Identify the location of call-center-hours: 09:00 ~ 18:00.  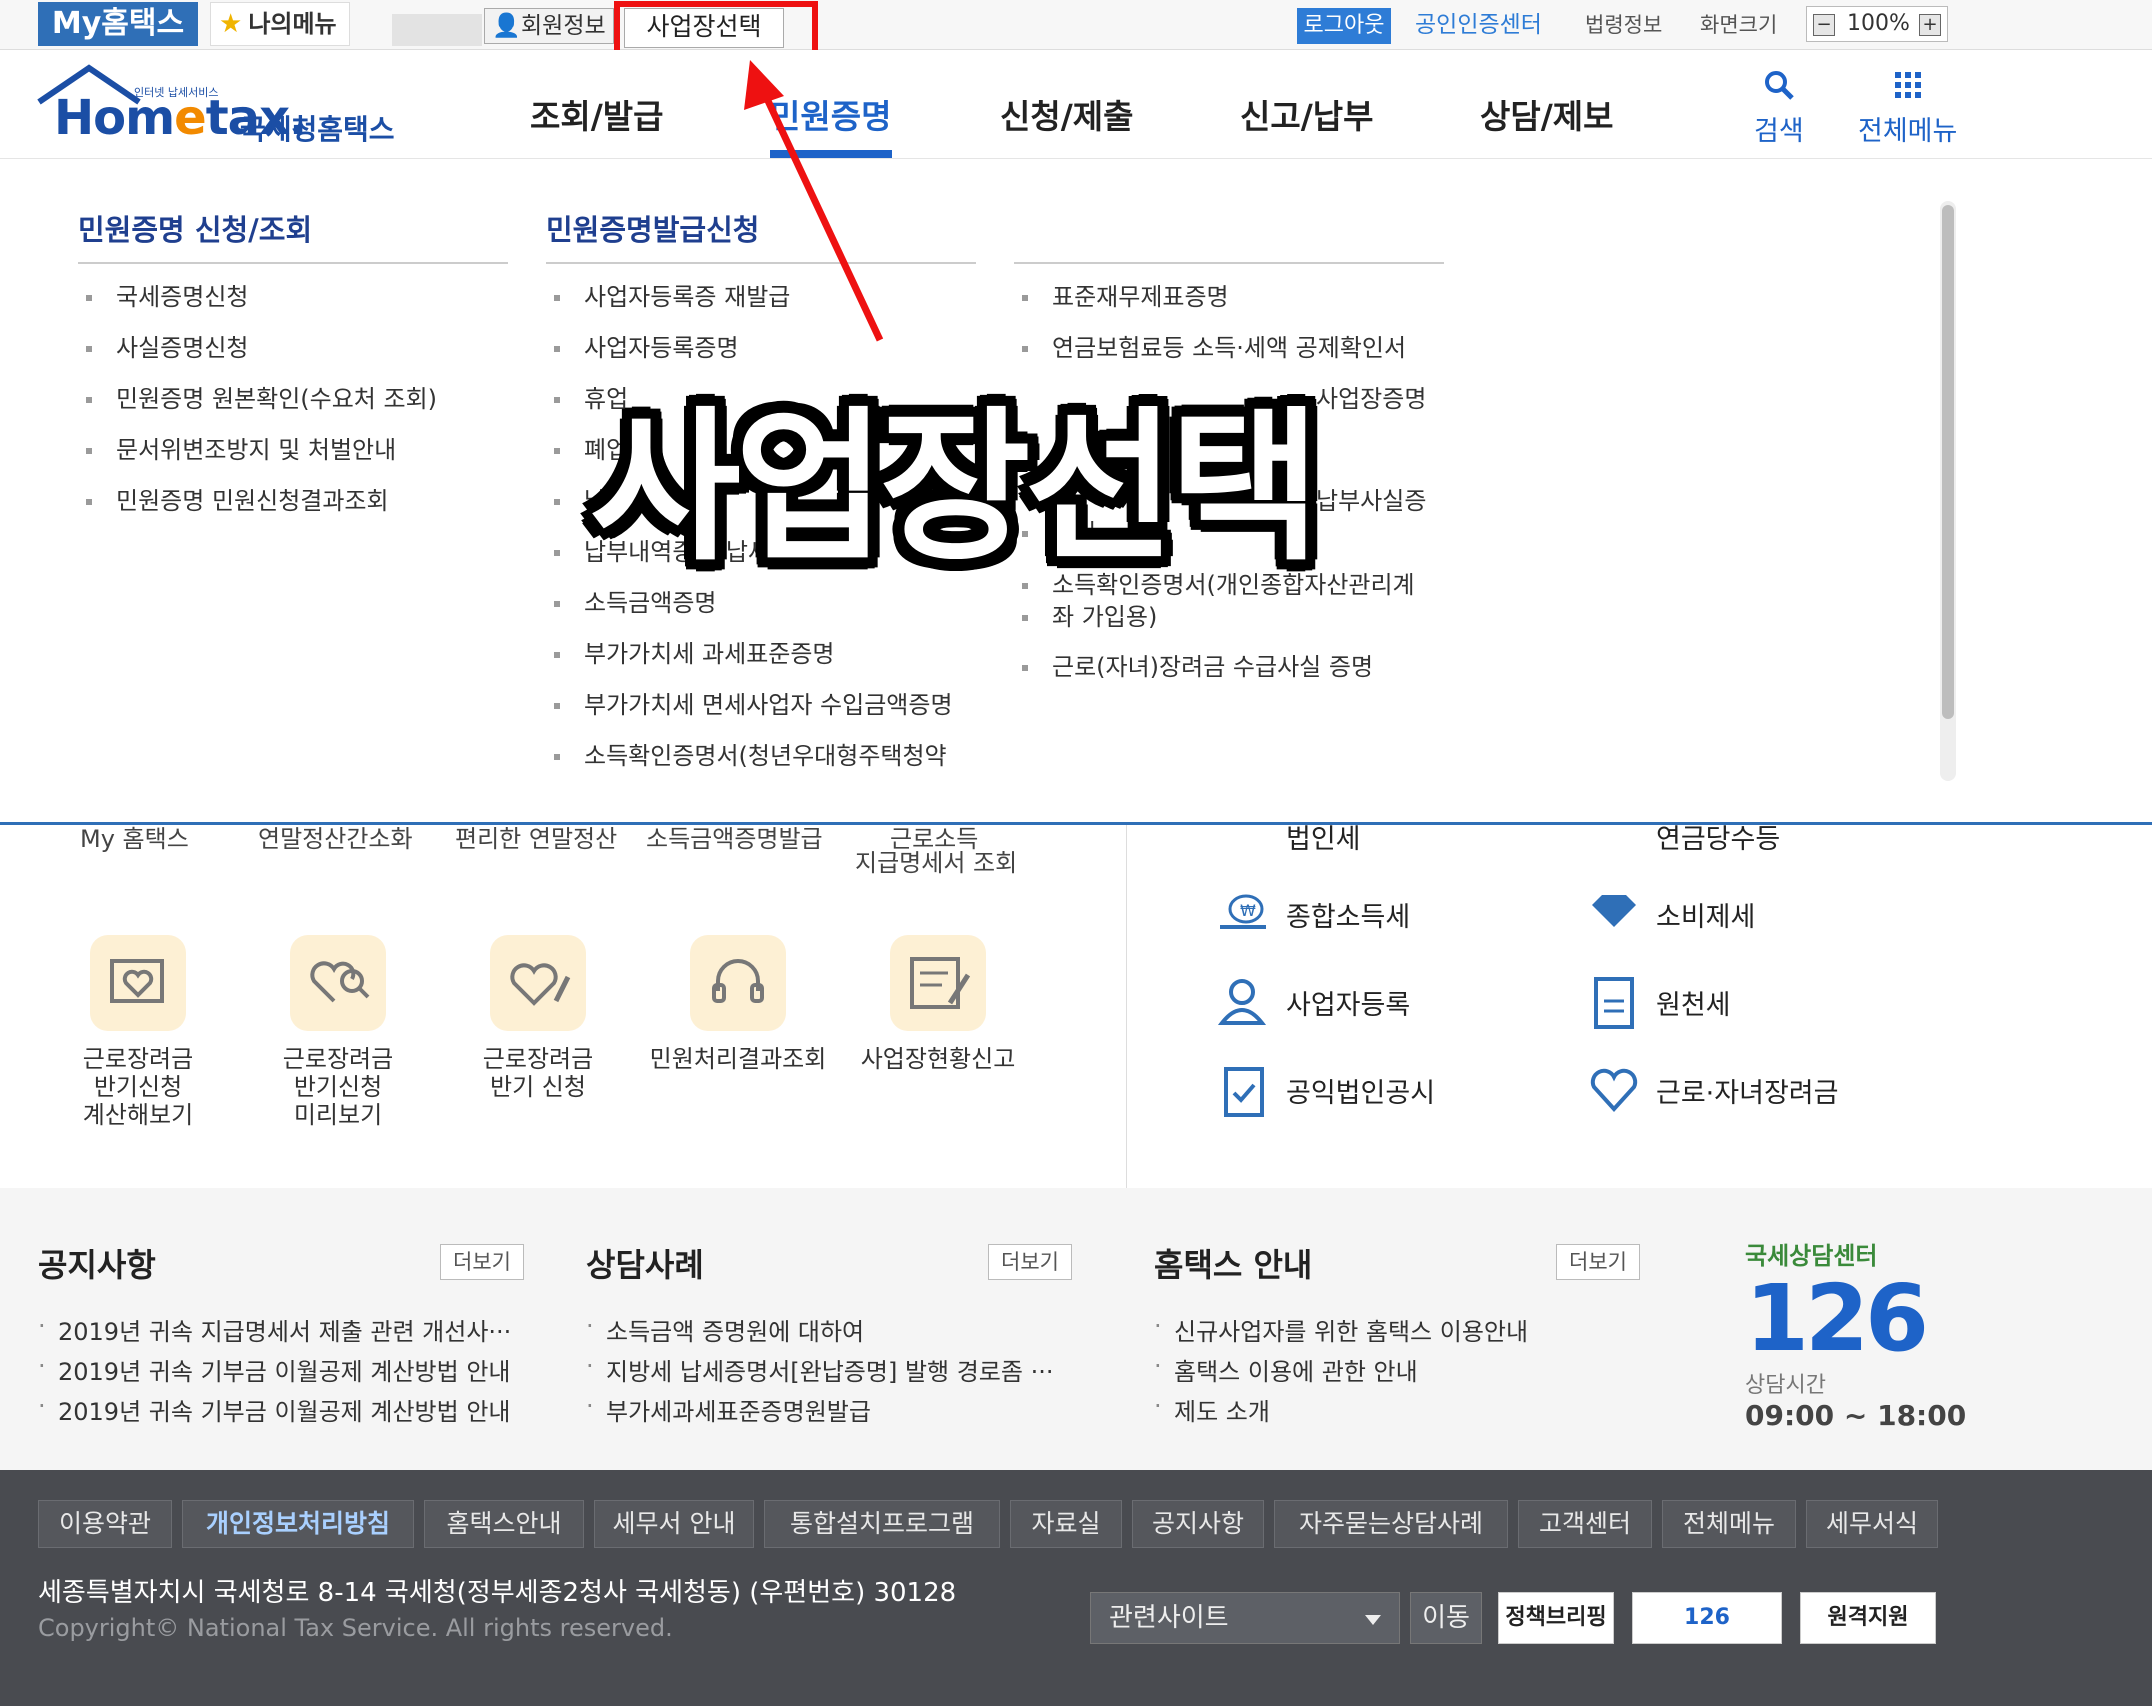
(1856, 1415).